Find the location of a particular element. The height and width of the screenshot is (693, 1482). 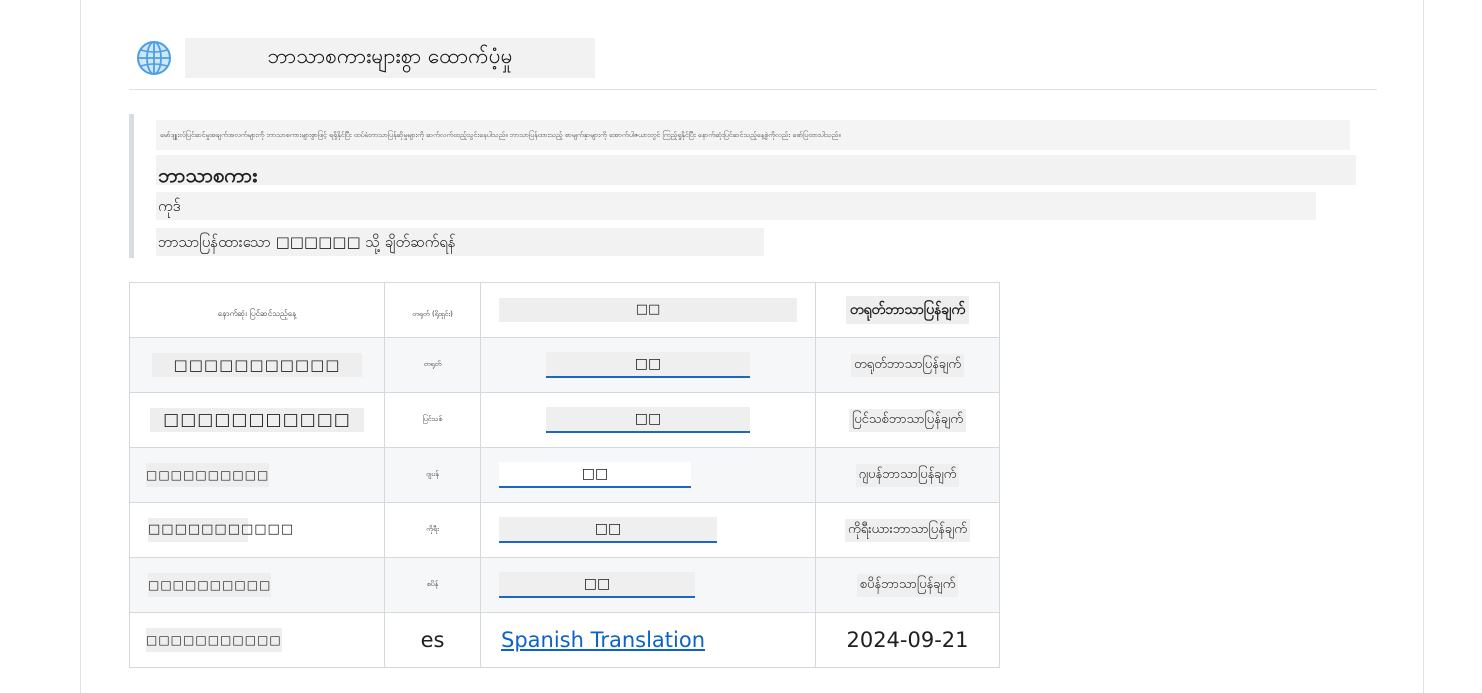

row-code: တရုတ် is located at coordinates (432, 364).